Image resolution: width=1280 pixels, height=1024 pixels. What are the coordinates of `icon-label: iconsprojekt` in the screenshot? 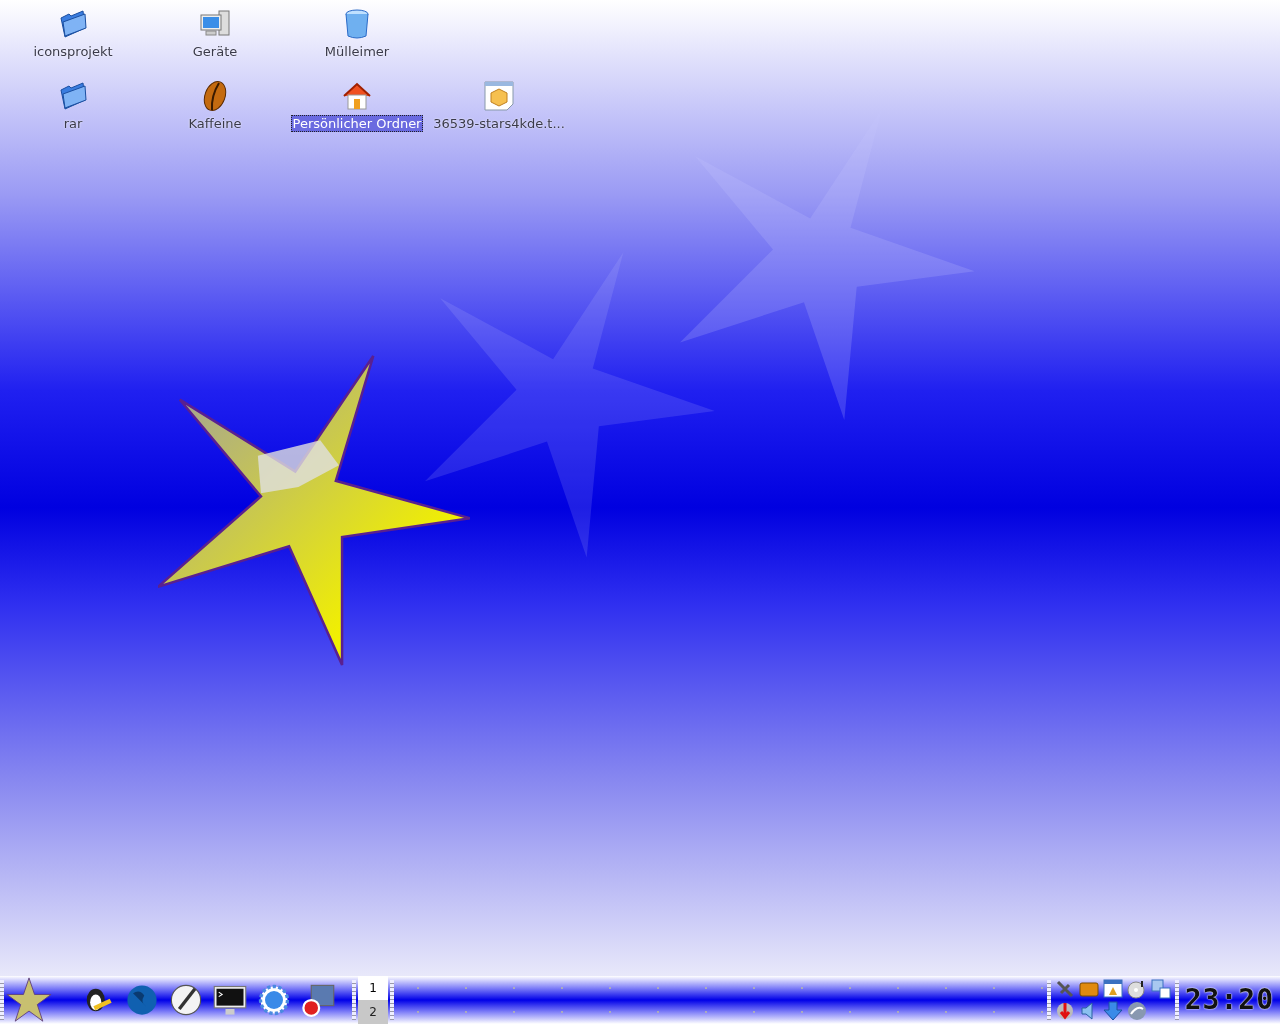 It's located at (73, 51).